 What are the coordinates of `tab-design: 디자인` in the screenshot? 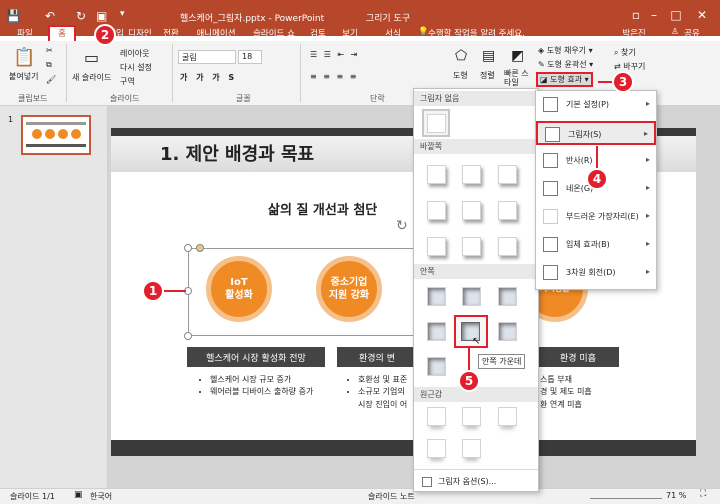 It's located at (140, 34).